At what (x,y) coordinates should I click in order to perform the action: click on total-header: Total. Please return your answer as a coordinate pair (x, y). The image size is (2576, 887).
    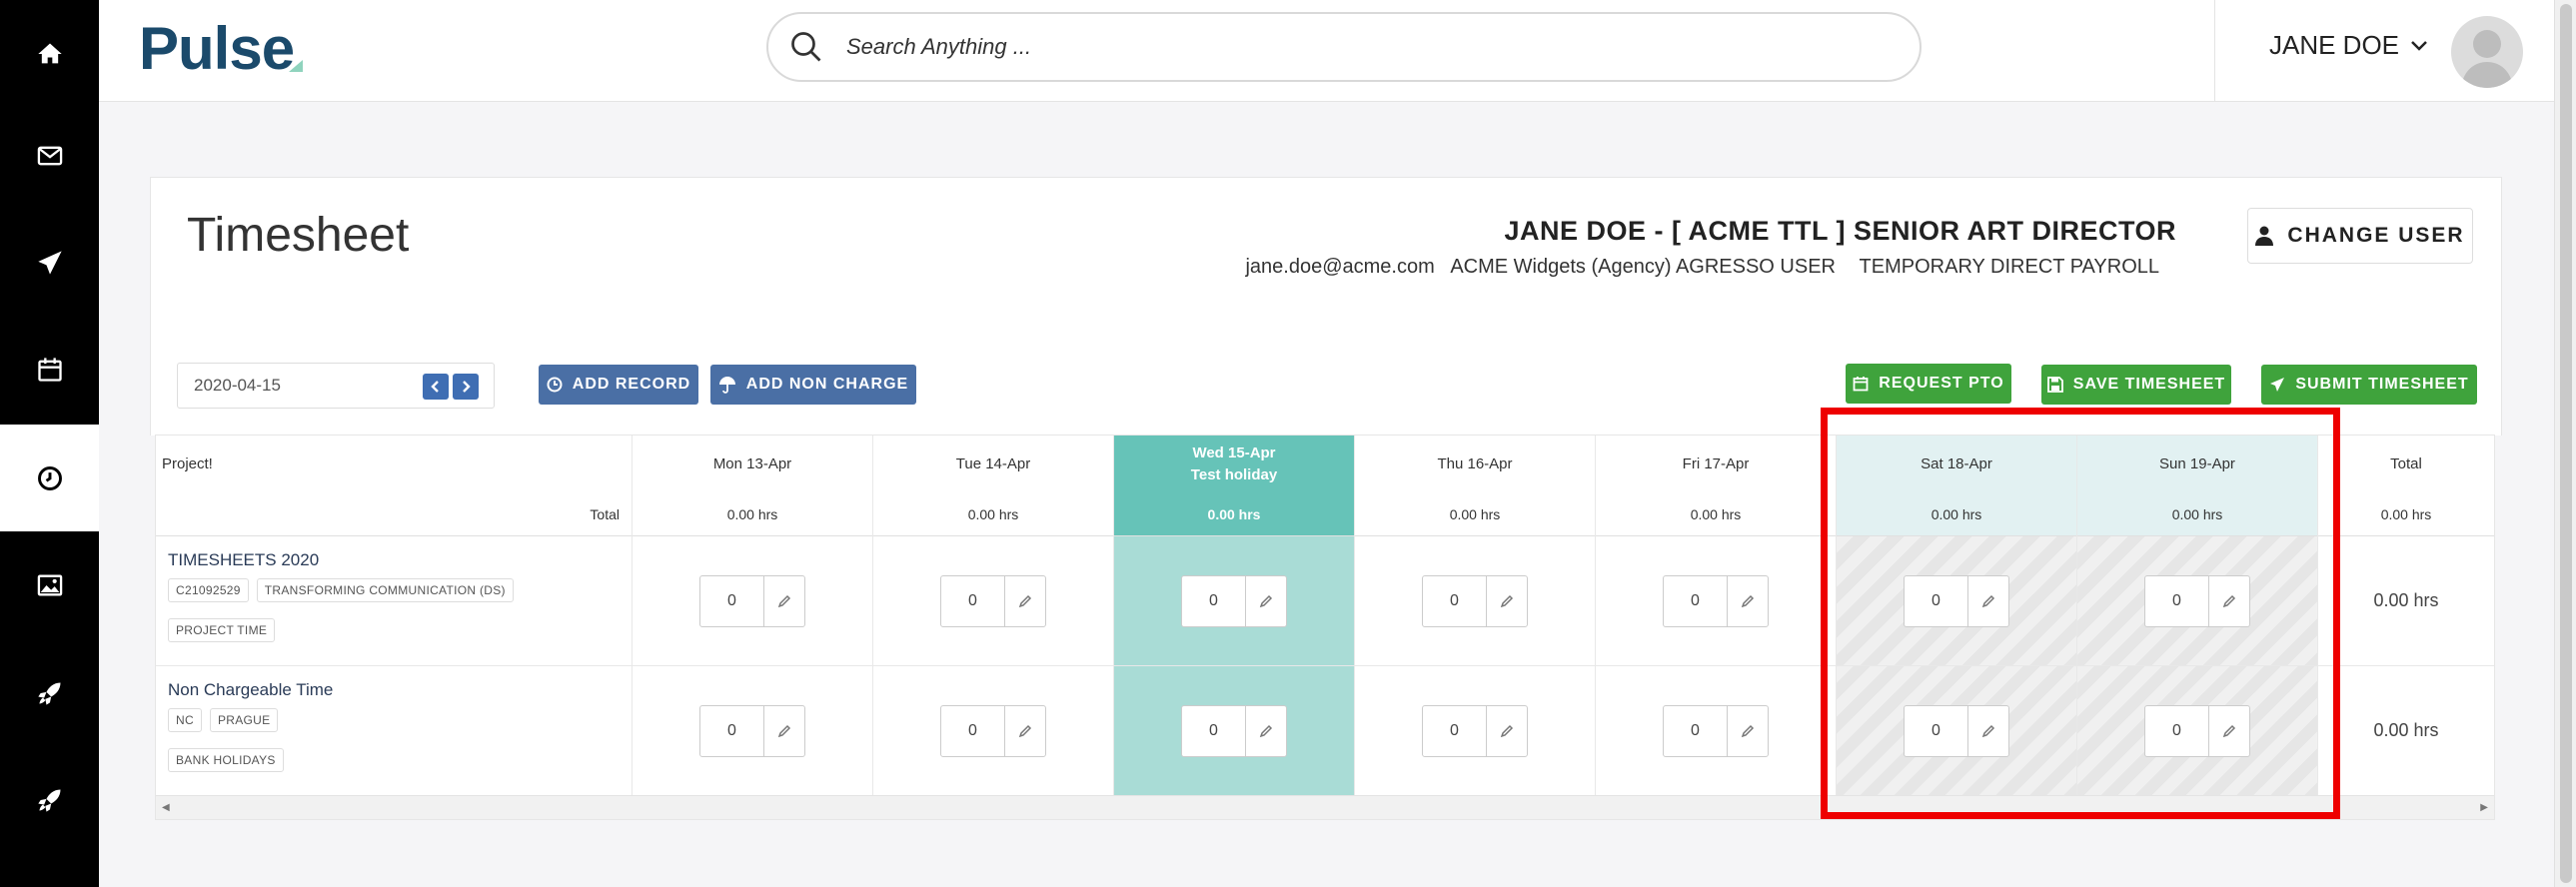
    Looking at the image, I should click on (2406, 464).